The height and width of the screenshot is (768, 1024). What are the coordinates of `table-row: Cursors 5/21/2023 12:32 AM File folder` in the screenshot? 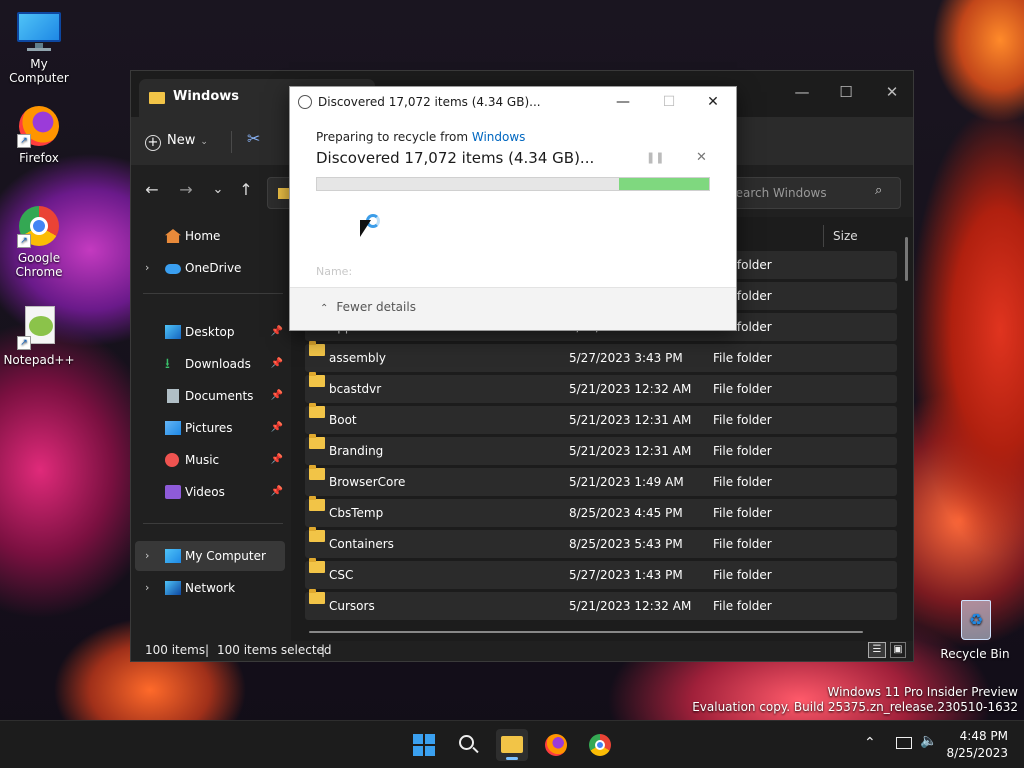 It's located at (601, 604).